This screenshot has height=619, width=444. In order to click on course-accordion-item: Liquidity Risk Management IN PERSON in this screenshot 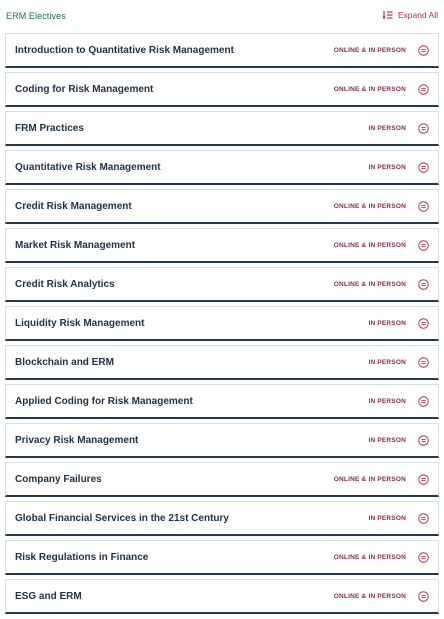, I will do `click(222, 323)`.